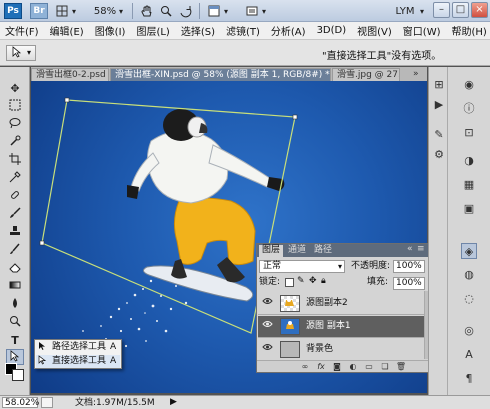  Describe the element at coordinates (469, 133) in the screenshot. I see `navigator-icon: ⊡` at that location.